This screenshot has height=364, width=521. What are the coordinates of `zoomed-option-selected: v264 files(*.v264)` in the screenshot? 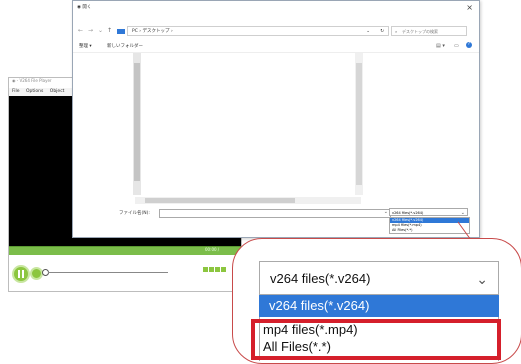 It's located at (379, 306).